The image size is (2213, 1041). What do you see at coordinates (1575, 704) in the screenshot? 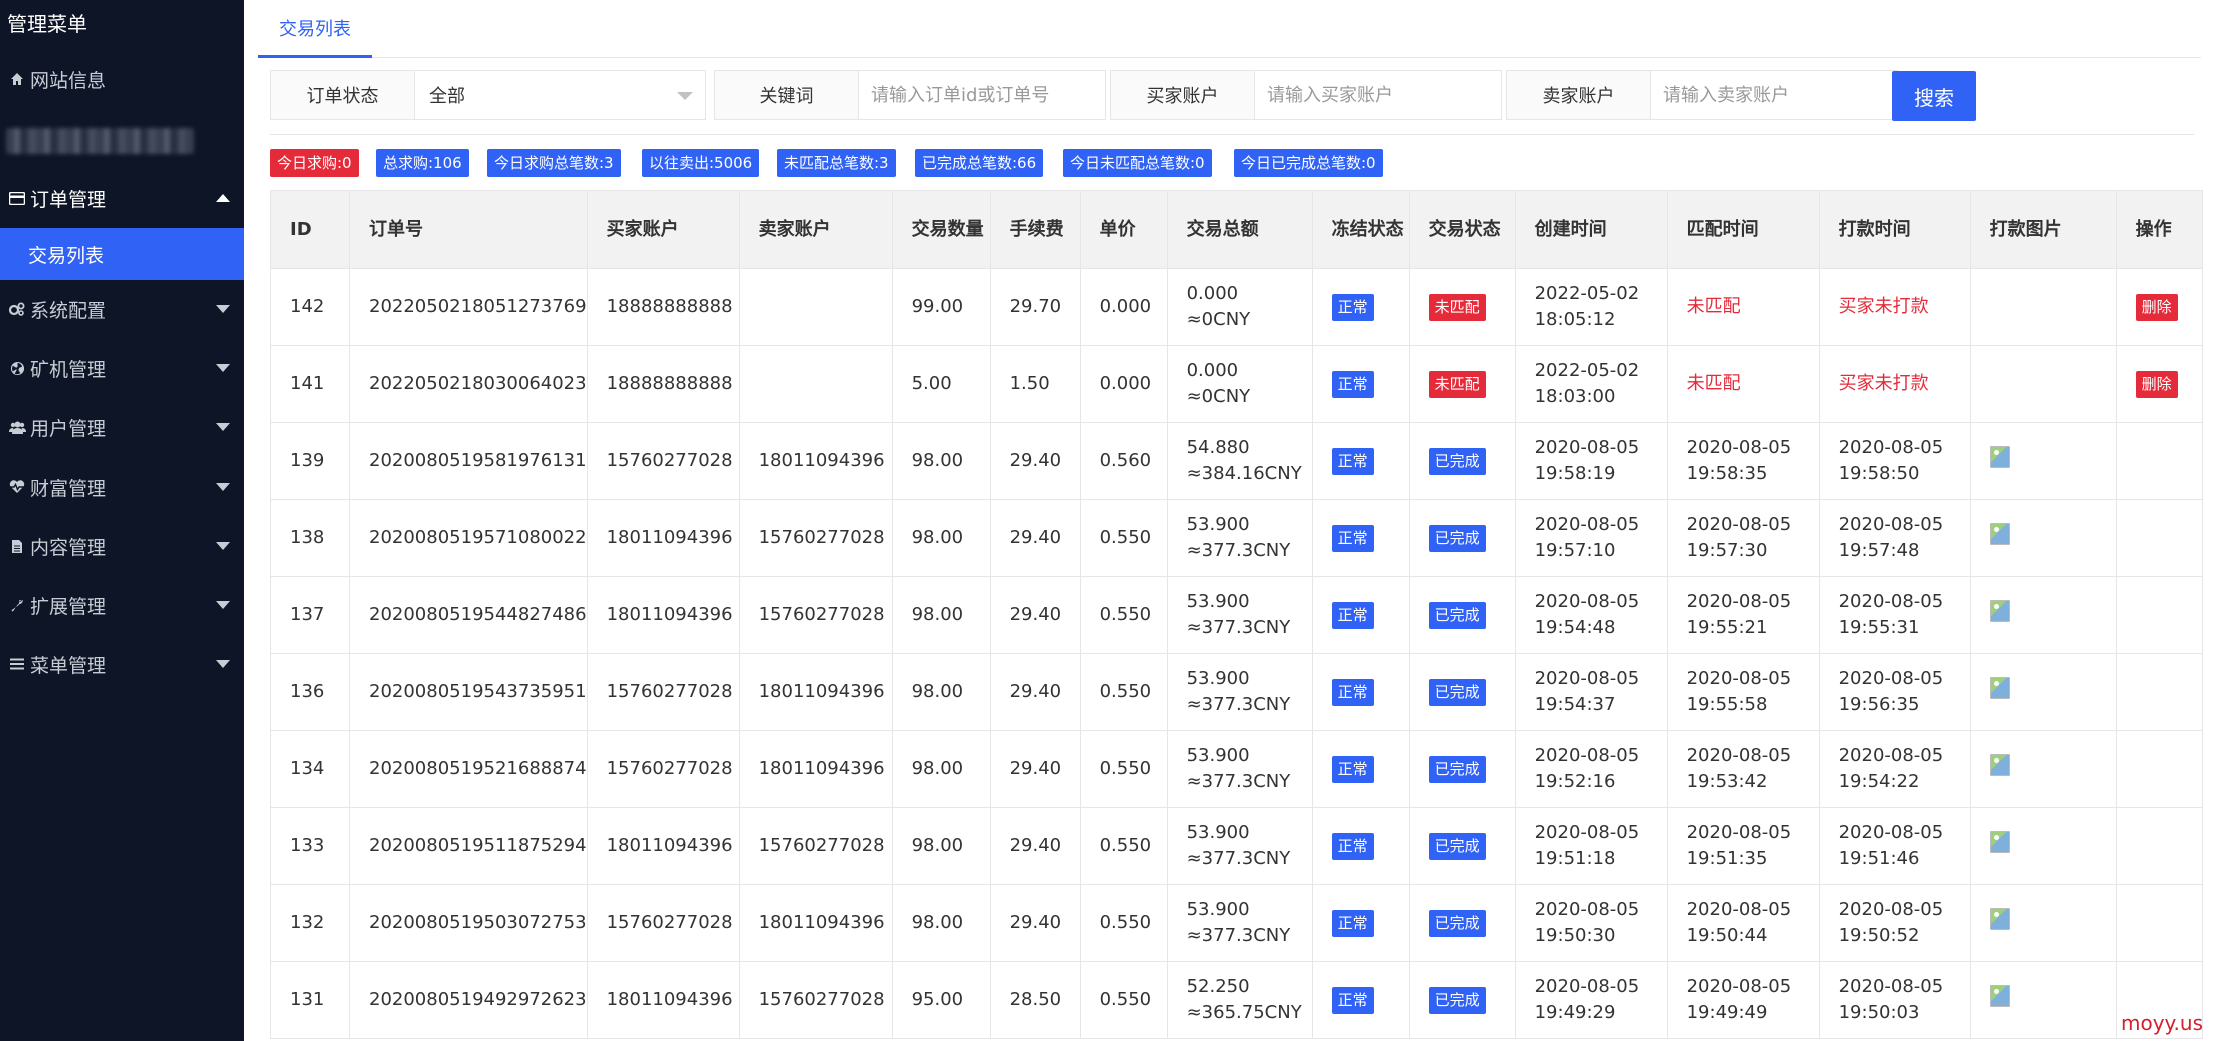
I see `created-clock: 19:54:37` at bounding box center [1575, 704].